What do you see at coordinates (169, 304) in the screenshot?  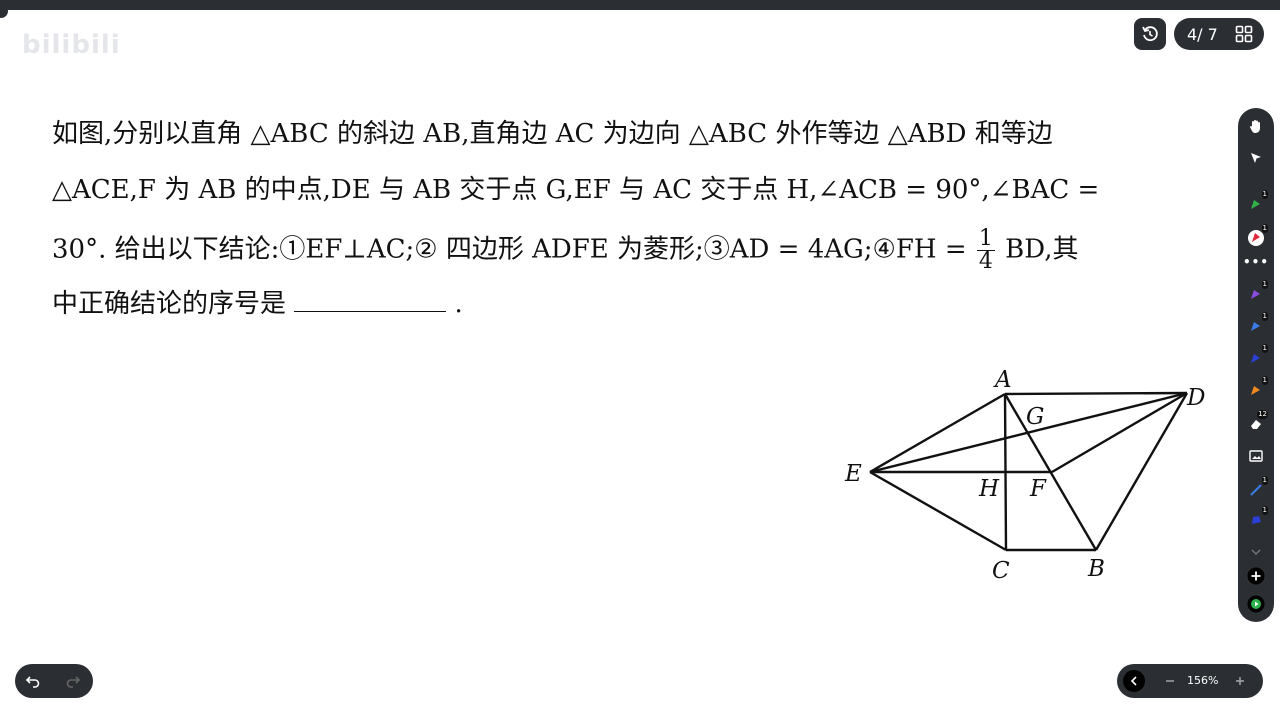 I see `question-line-4-text: 中正确结论的序号是` at bounding box center [169, 304].